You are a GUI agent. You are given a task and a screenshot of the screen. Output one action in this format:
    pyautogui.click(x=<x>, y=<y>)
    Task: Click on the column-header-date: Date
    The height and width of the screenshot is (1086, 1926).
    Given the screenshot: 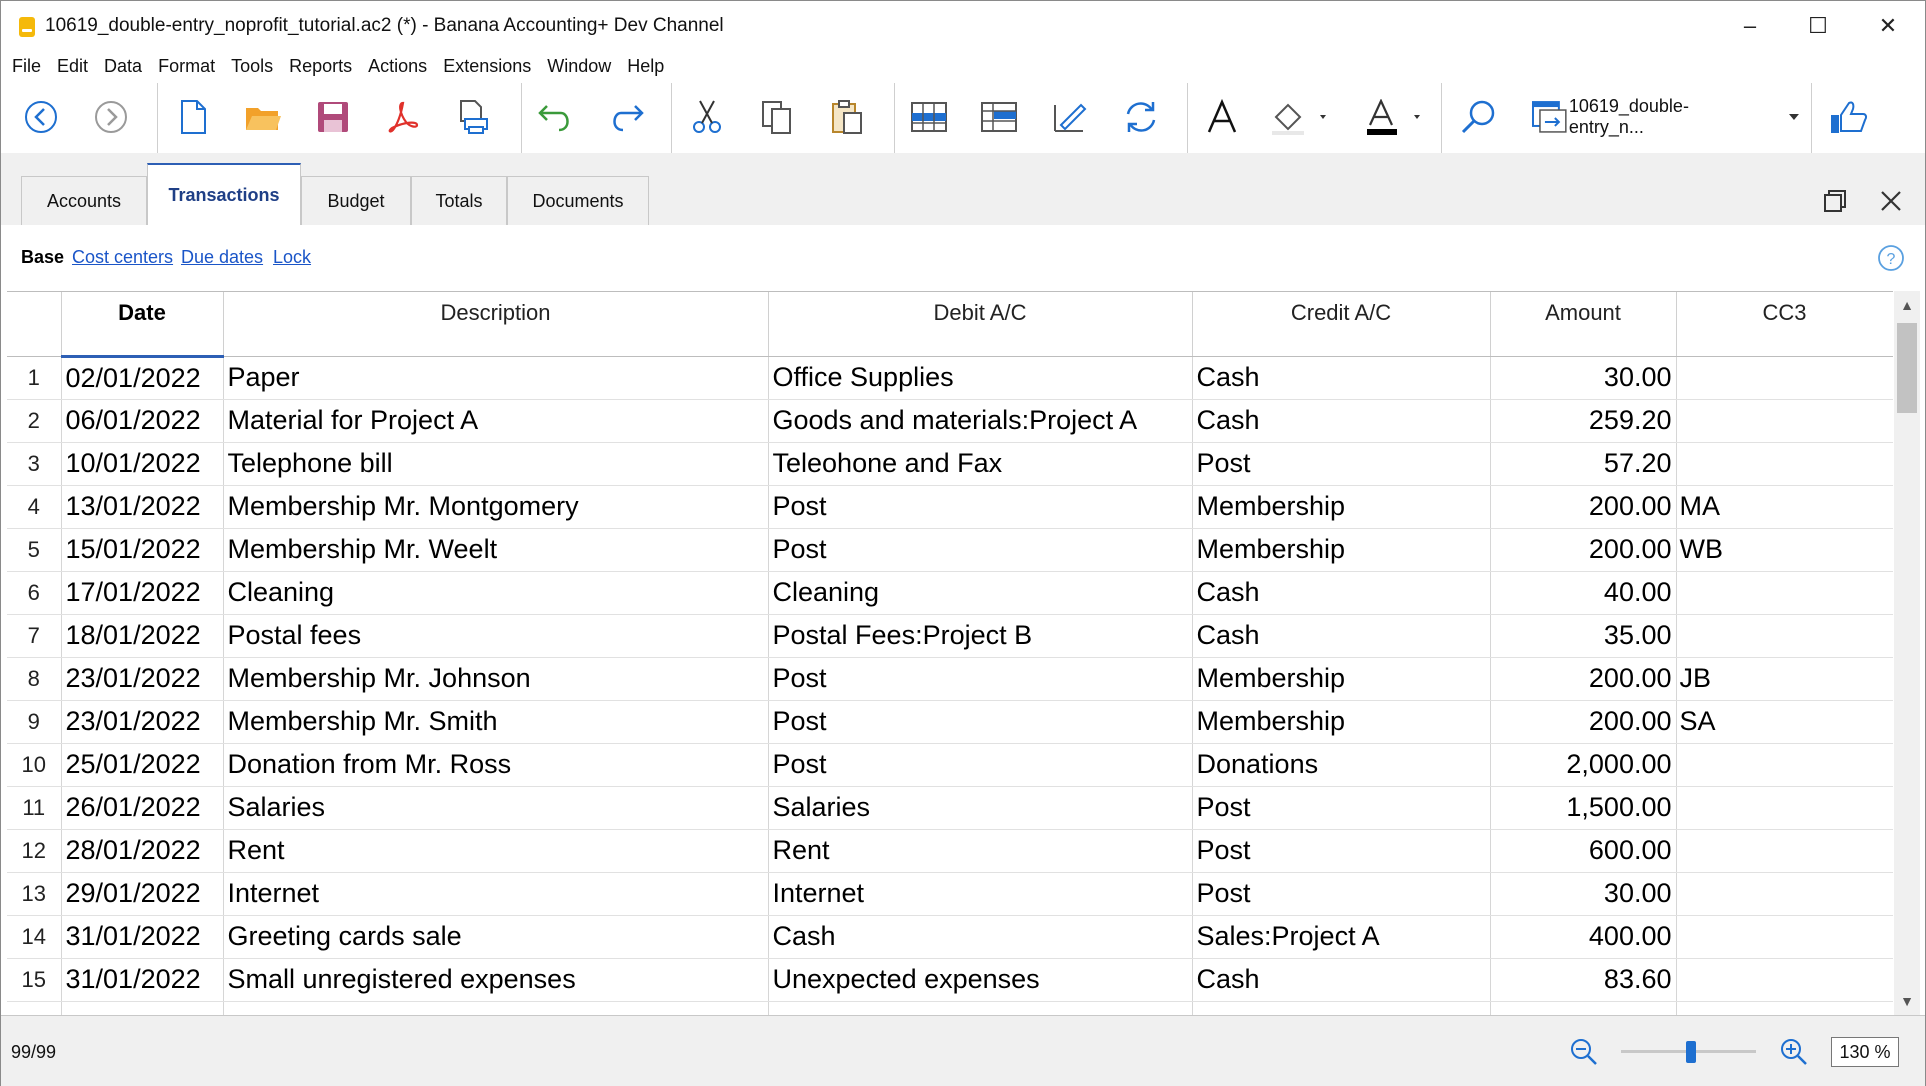 What is the action you would take?
    pyautogui.click(x=142, y=325)
    